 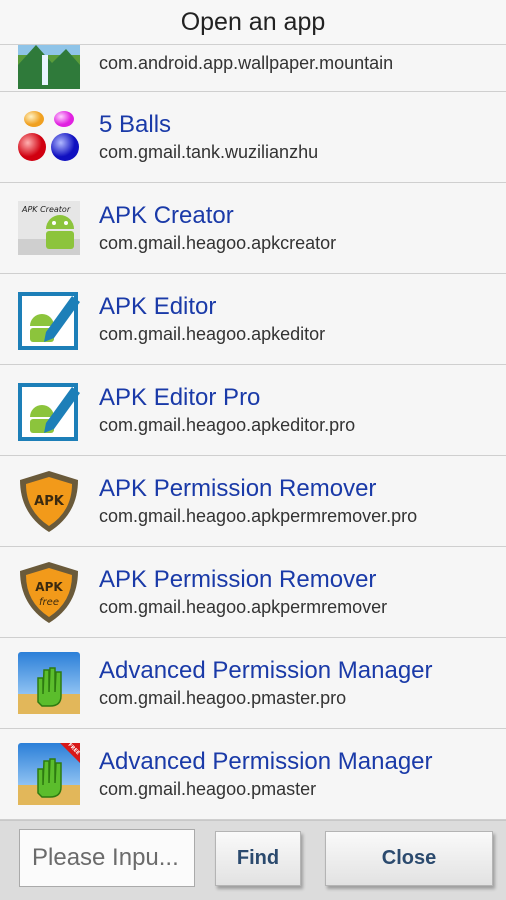 I want to click on landscape-icon, so click(x=49, y=68).